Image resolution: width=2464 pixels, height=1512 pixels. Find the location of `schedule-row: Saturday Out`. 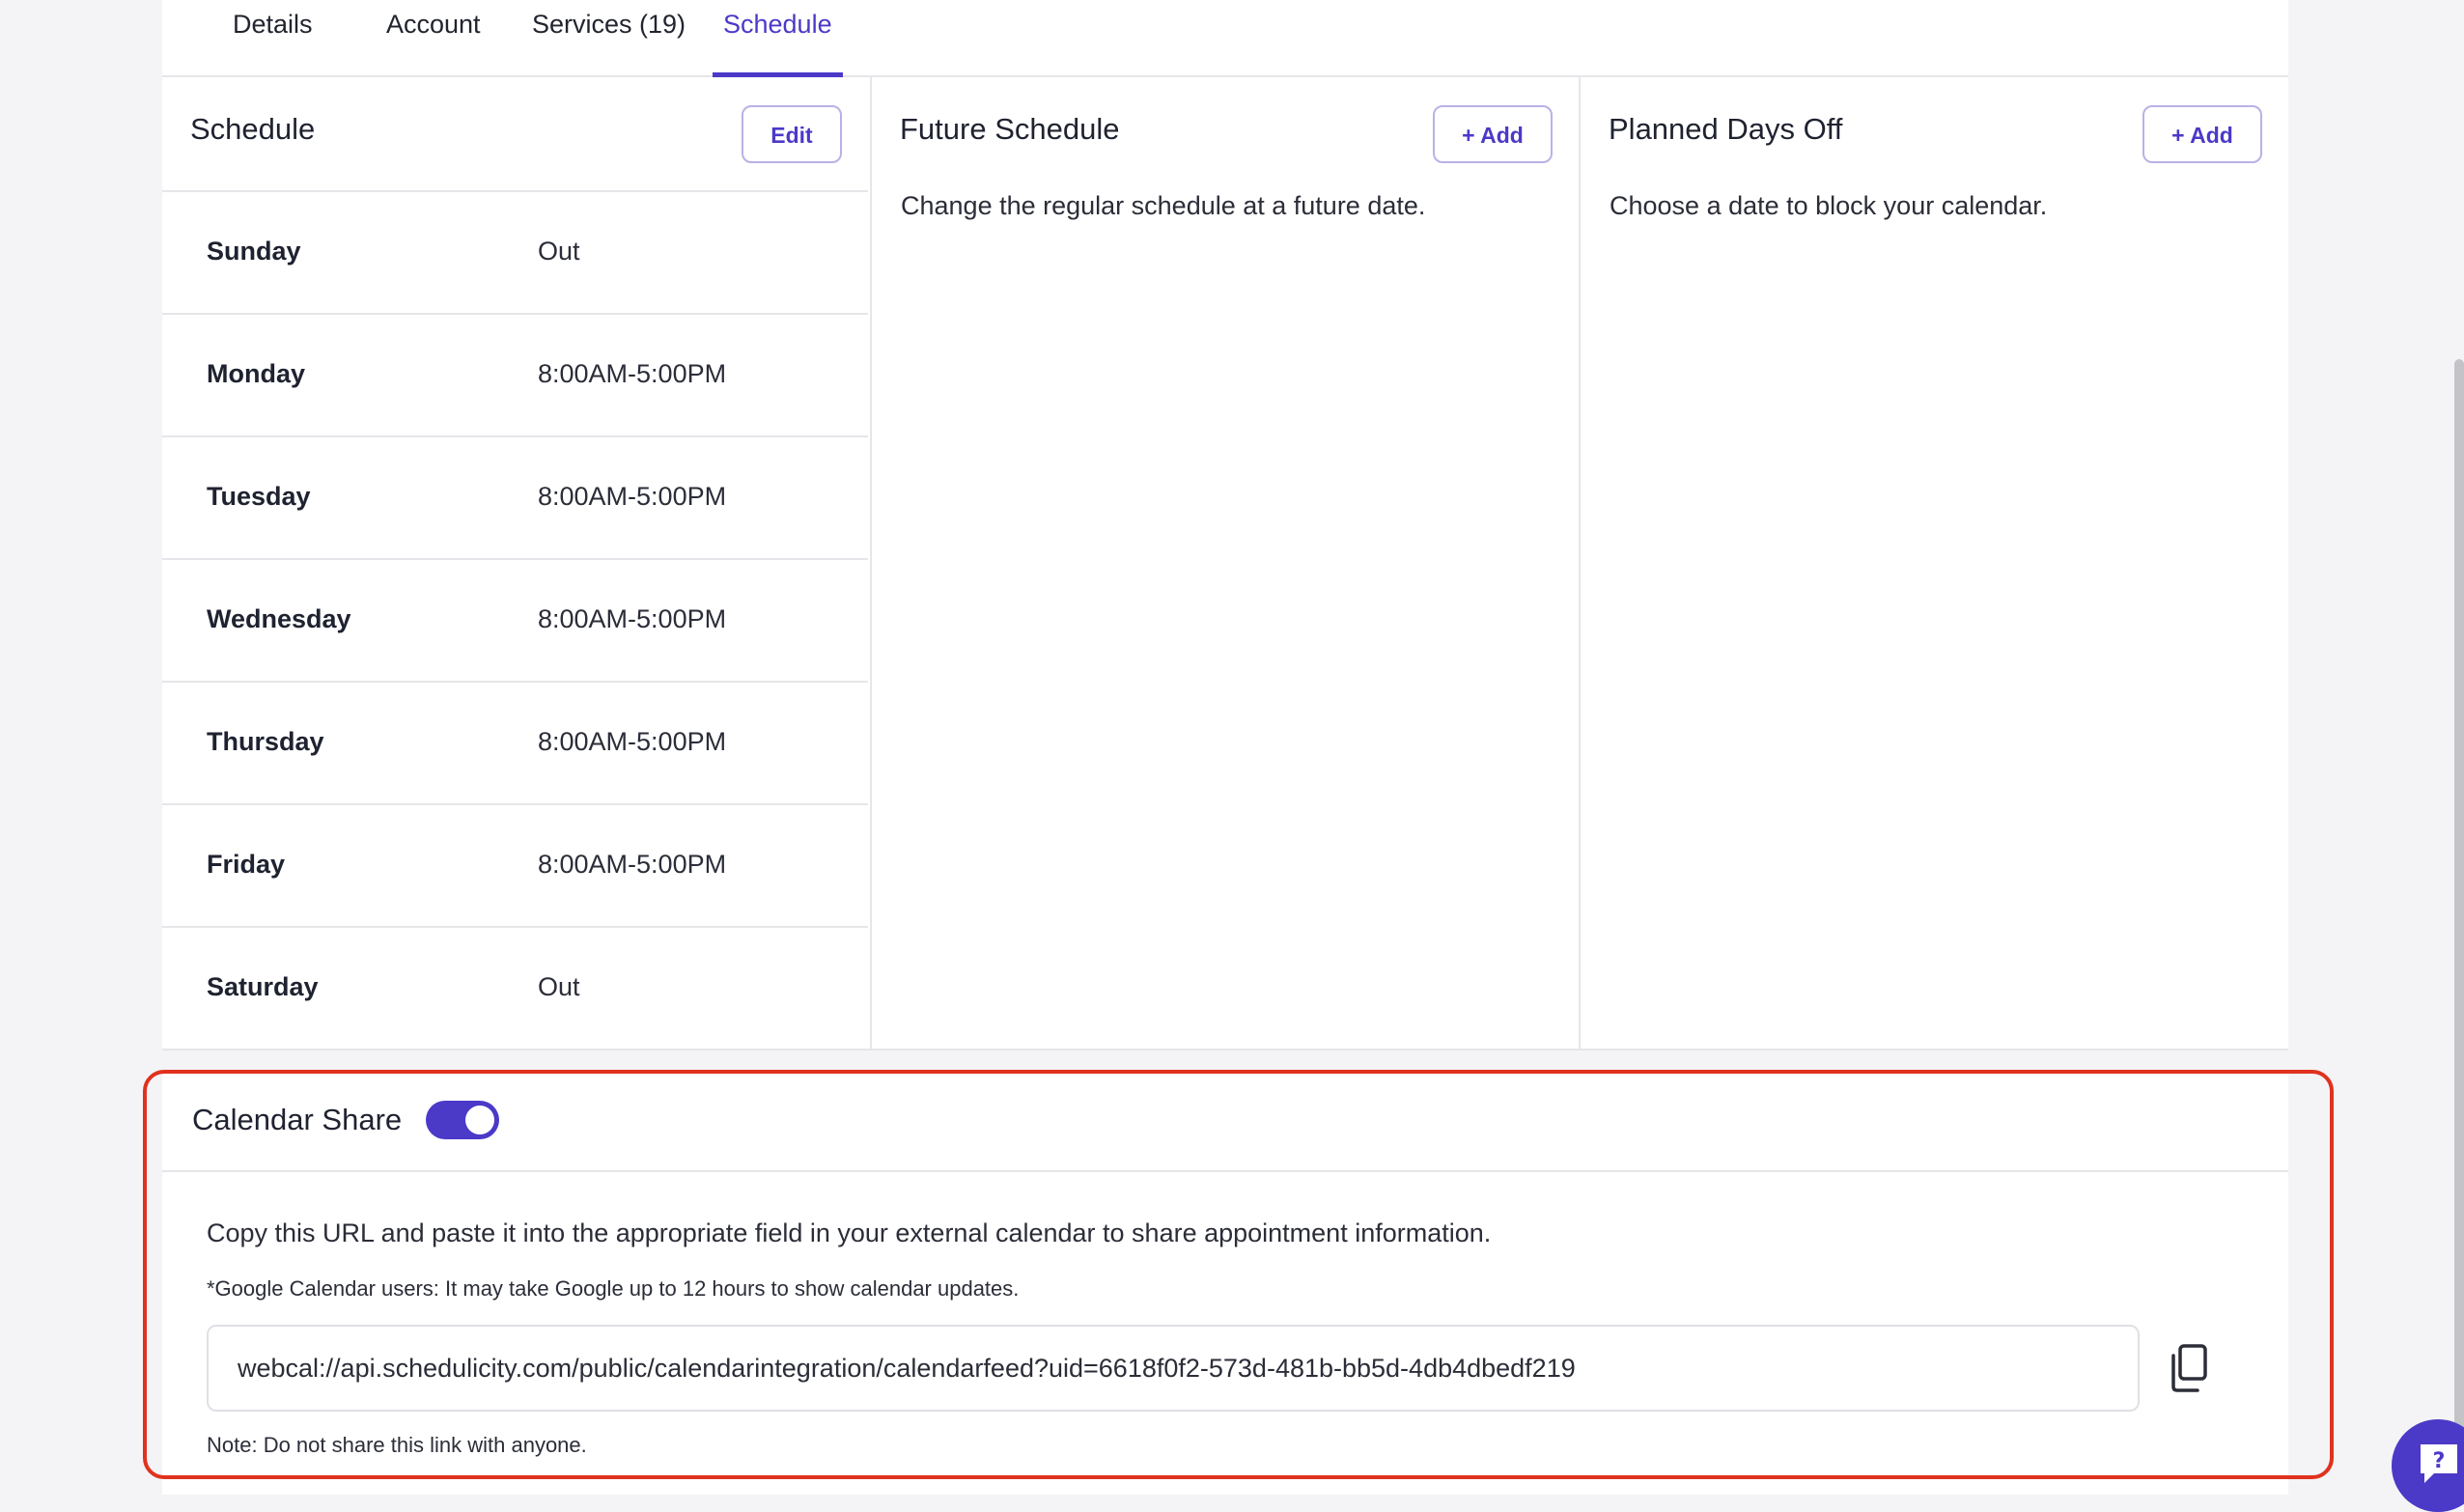

schedule-row: Saturday Out is located at coordinates (515, 989).